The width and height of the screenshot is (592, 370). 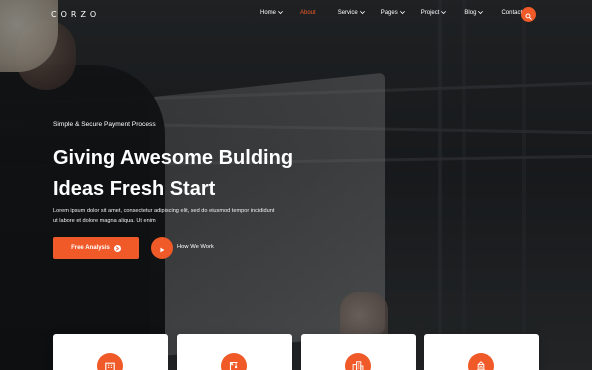 I want to click on hero-title: Giving Awesome Bulding Ideas Fresh Start, so click(x=218, y=174).